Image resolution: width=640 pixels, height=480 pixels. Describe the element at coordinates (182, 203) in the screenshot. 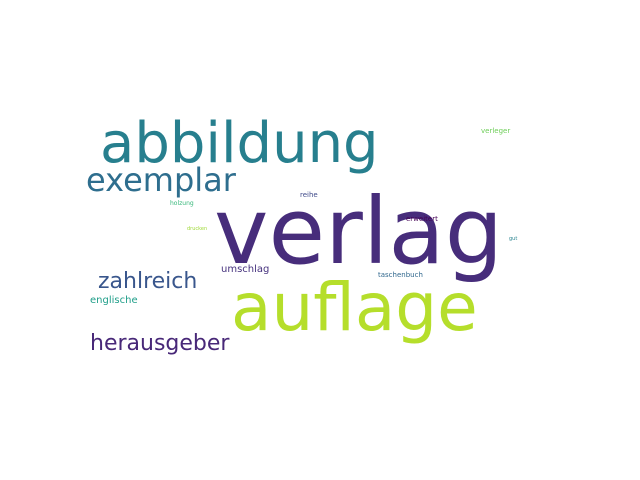

I see `word-holzung: holzung` at that location.